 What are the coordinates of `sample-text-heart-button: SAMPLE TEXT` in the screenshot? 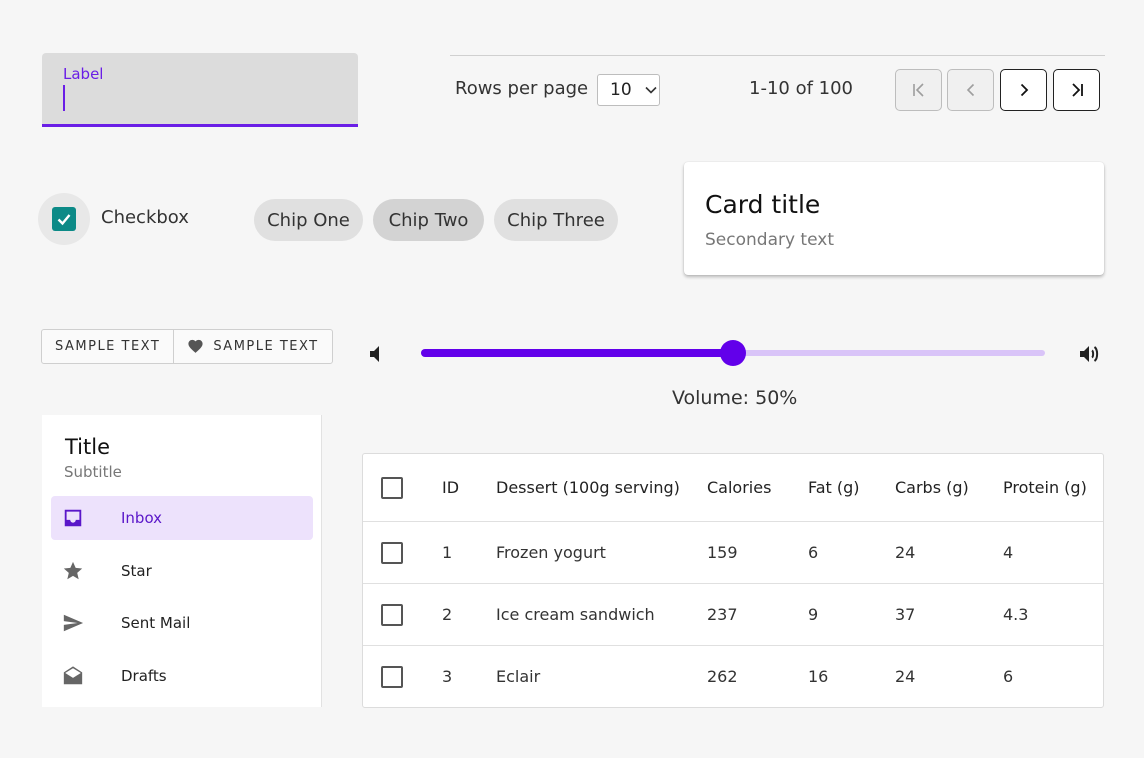 It's located at (252, 346).